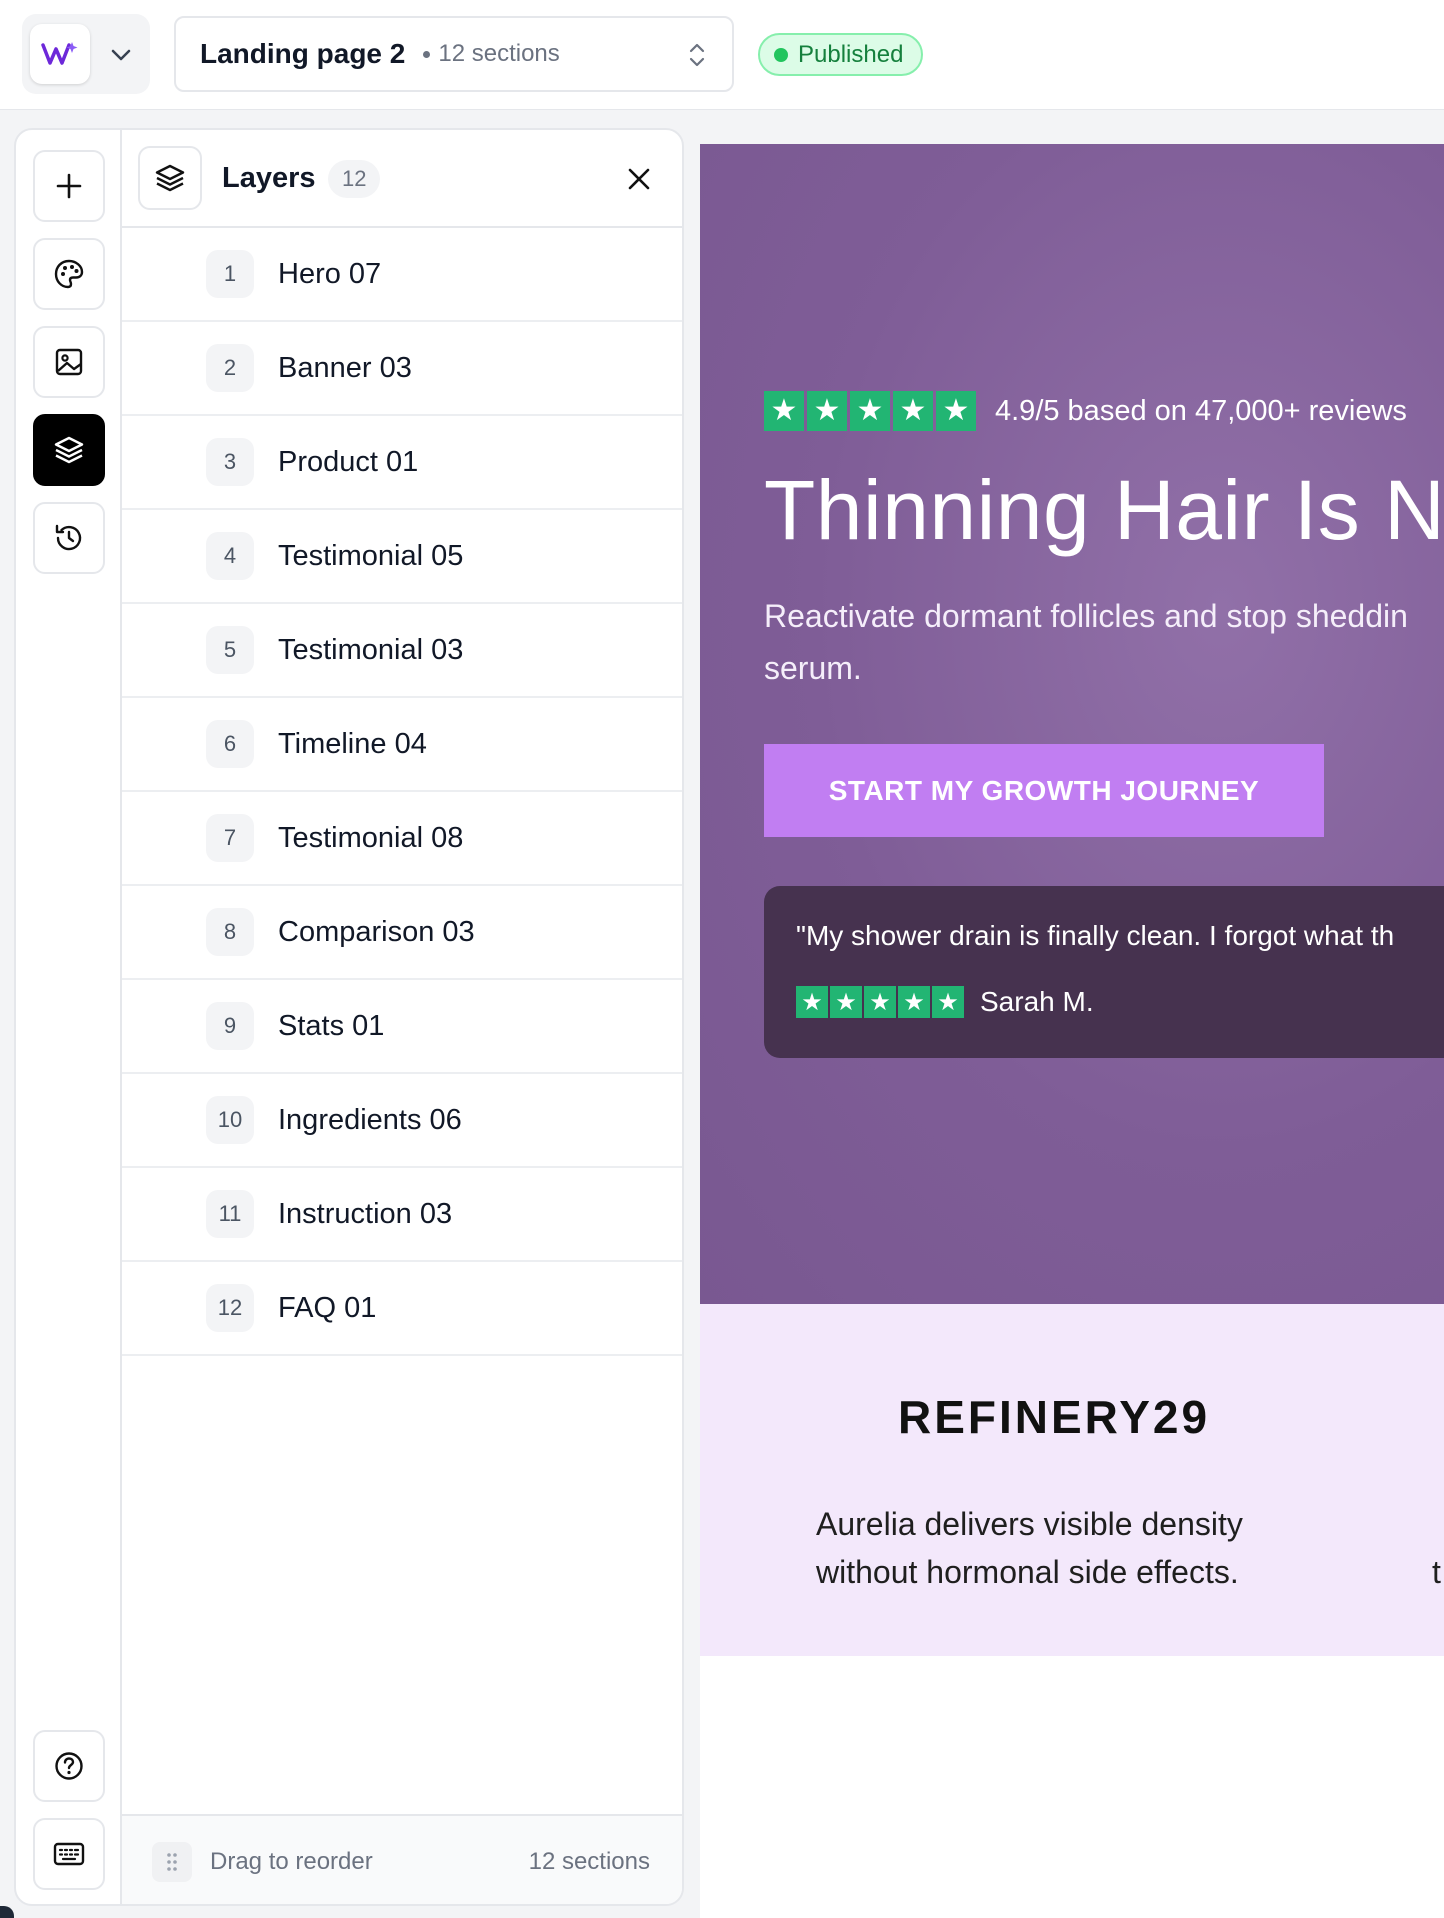 The width and height of the screenshot is (1444, 1918). What do you see at coordinates (230, 556) in the screenshot?
I see `layer-number: 4` at bounding box center [230, 556].